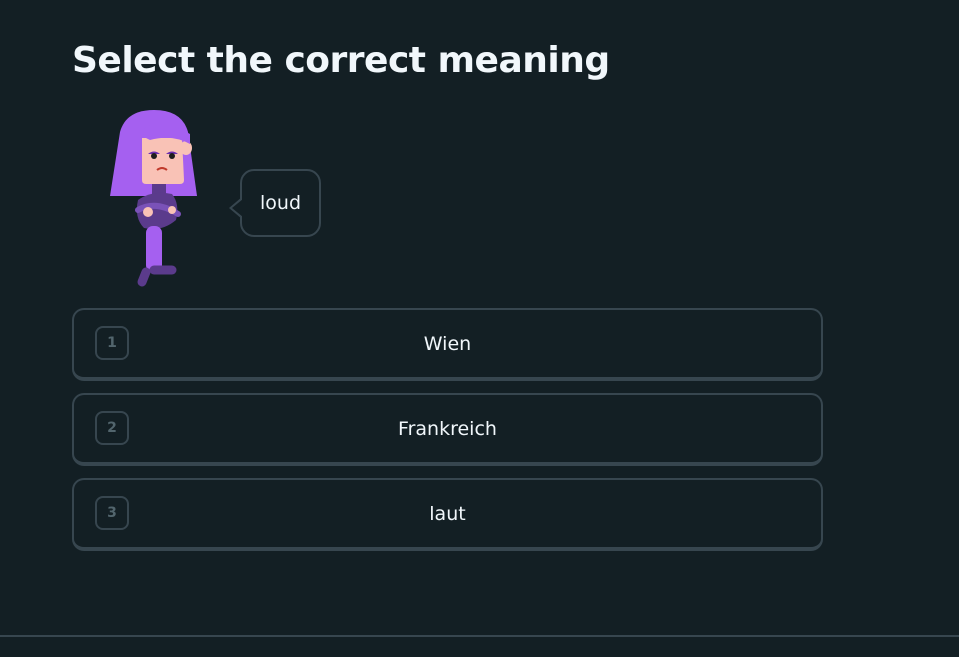 This screenshot has height=657, width=959. I want to click on option-button-3: 3 laut, so click(447, 514).